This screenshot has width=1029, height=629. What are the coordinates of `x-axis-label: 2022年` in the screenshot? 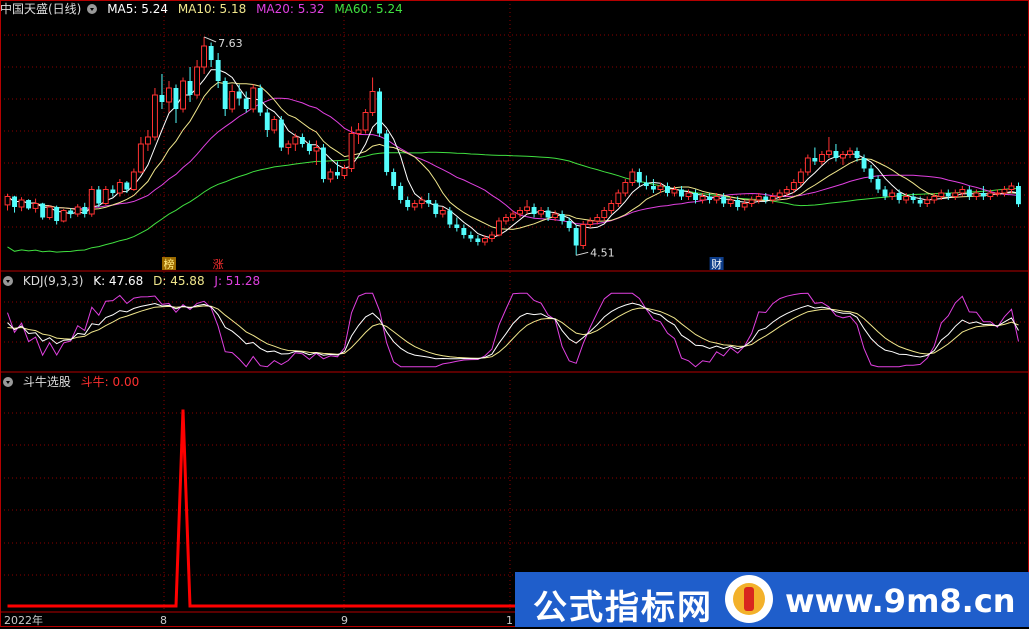 It's located at (23, 620).